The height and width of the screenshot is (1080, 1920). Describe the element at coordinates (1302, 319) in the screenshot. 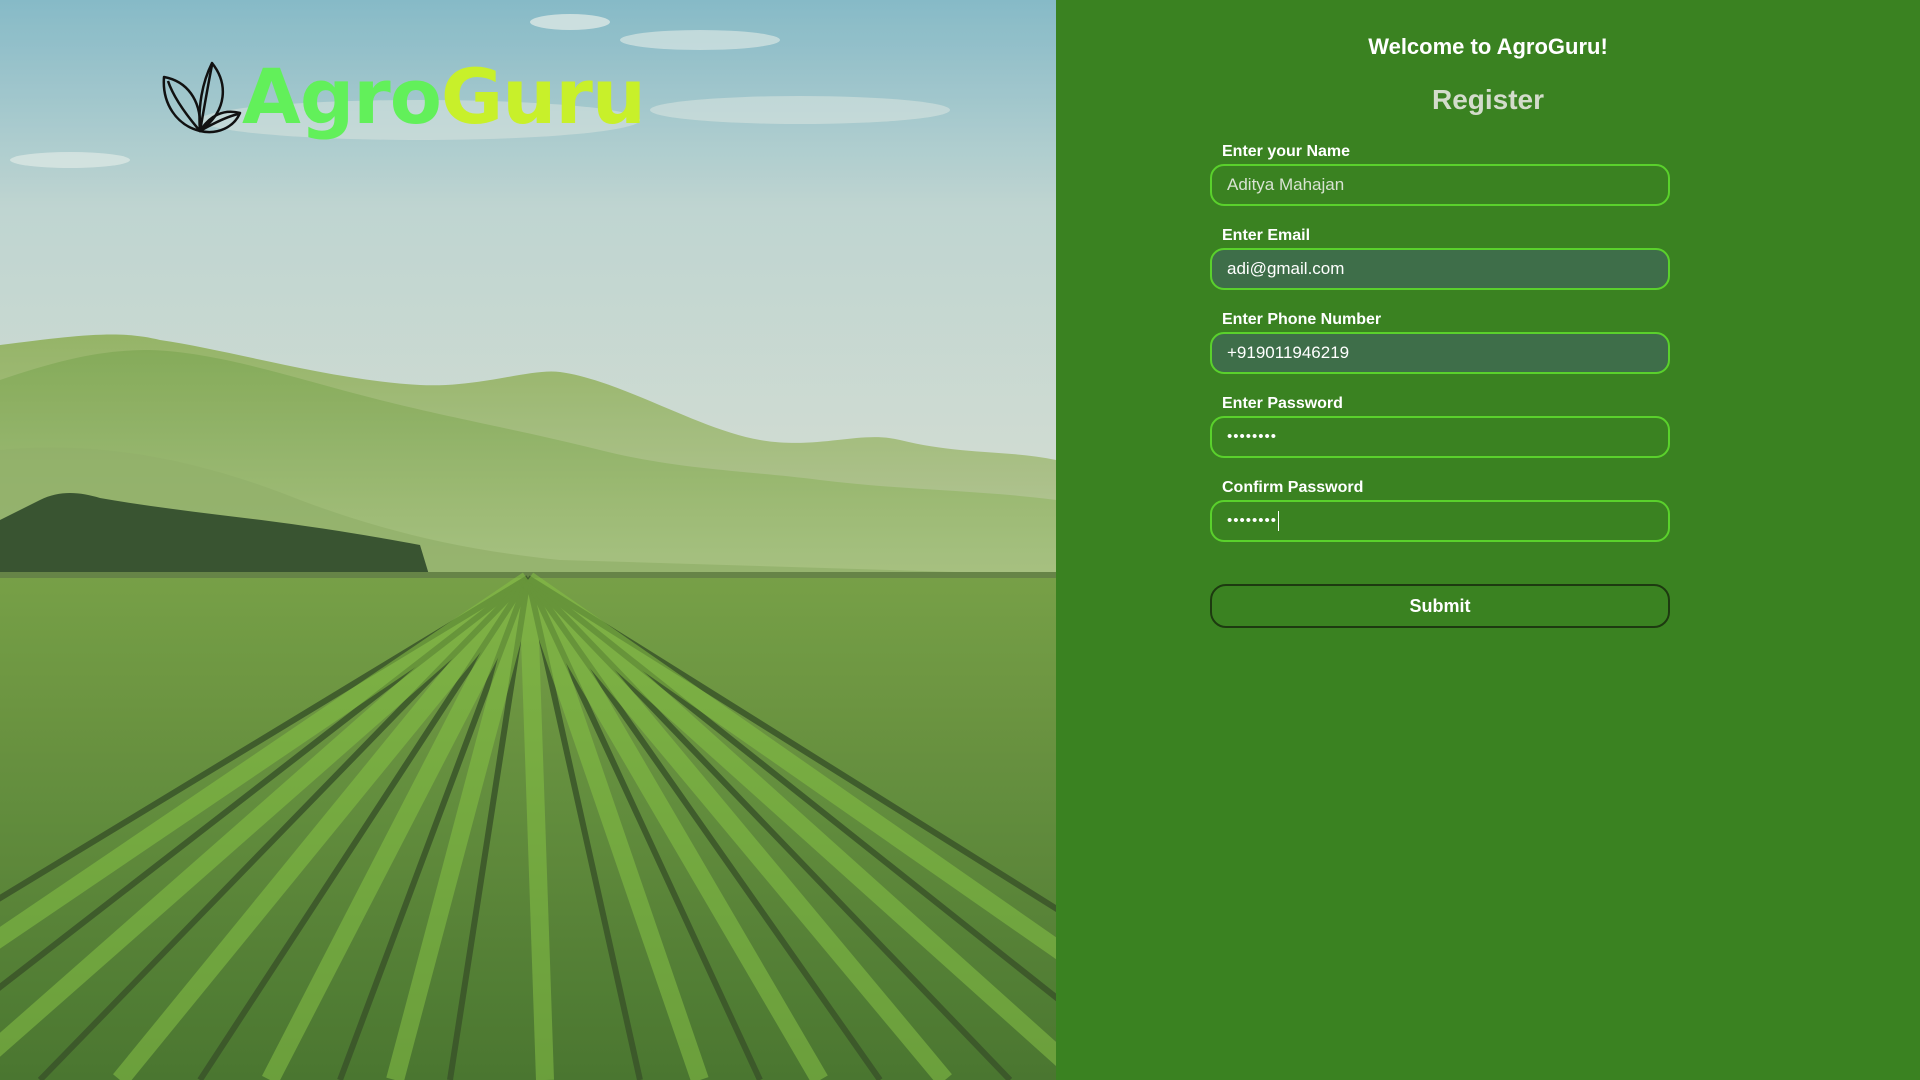

I see `phone-label: Enter Phone Number` at that location.